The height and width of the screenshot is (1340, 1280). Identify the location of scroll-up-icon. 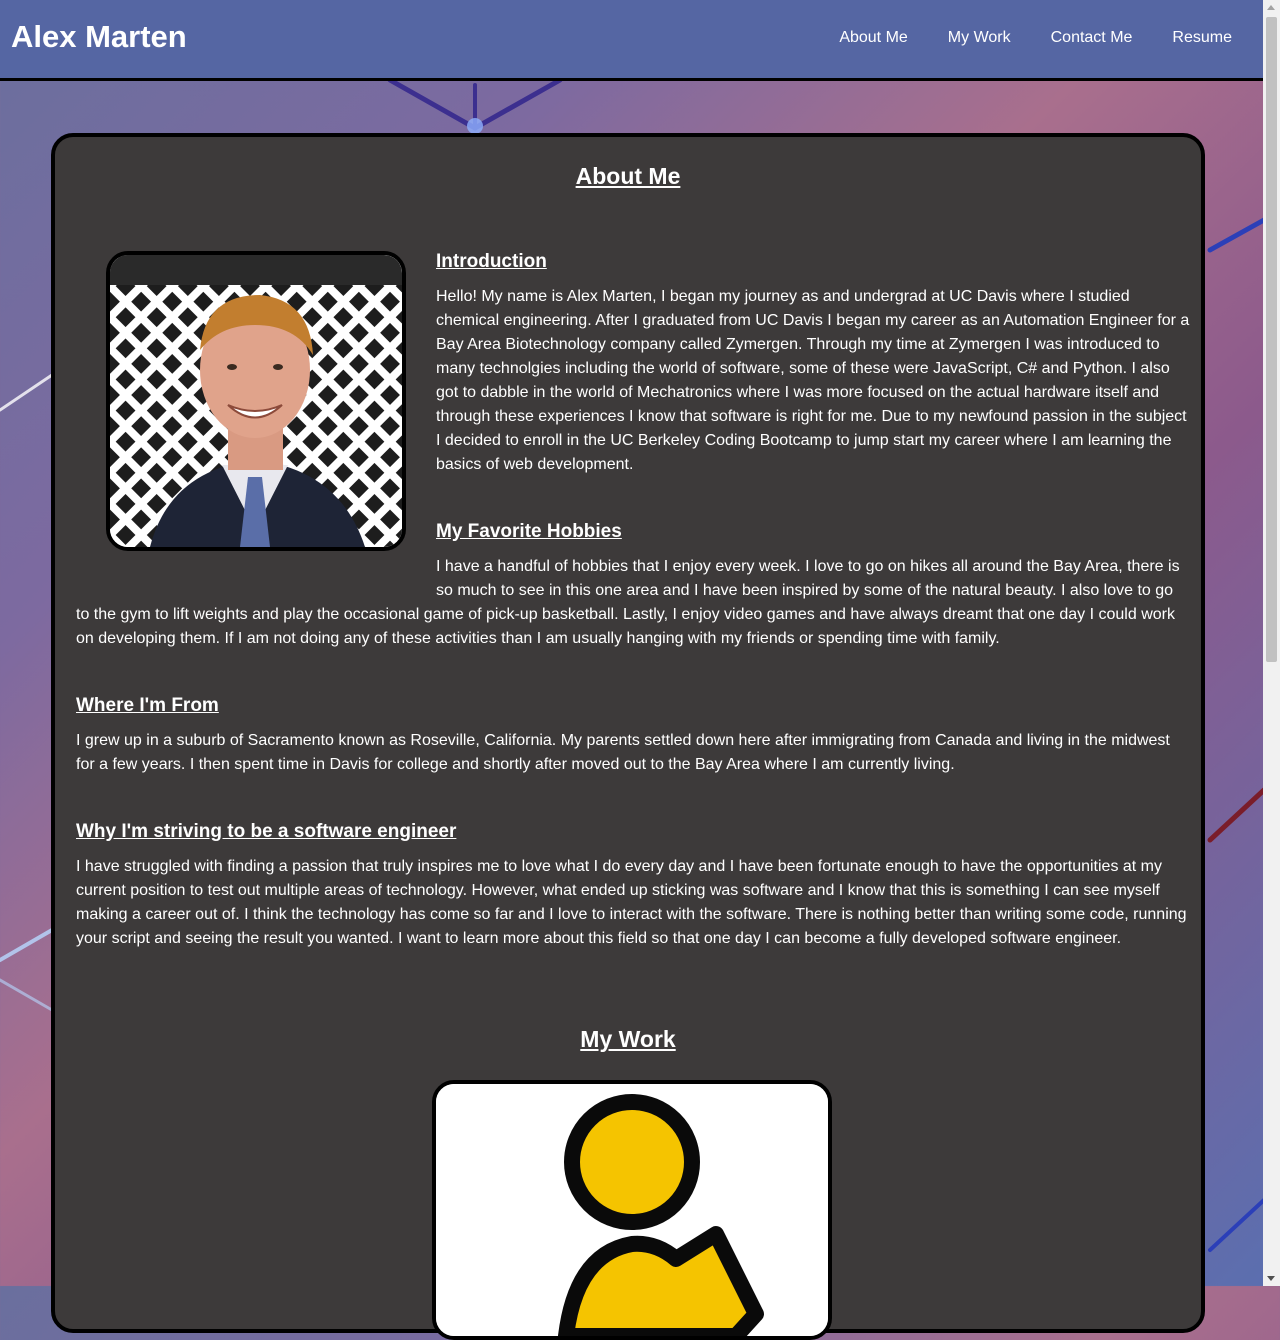
(1271, 7).